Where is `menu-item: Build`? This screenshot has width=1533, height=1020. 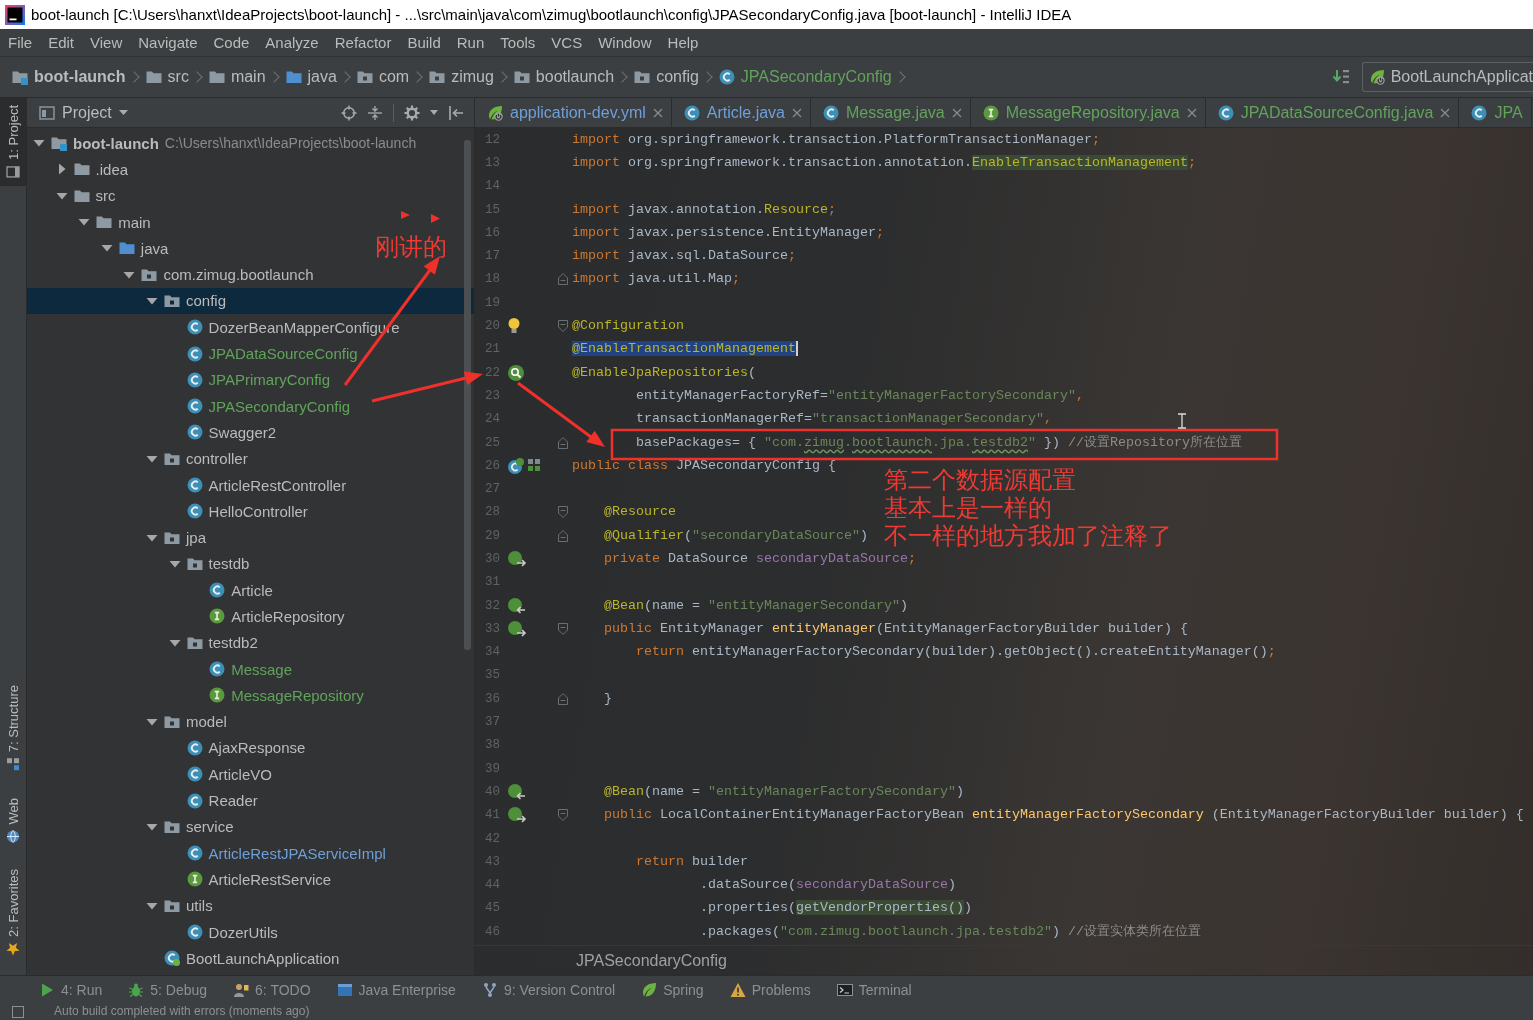 menu-item: Build is located at coordinates (424, 42).